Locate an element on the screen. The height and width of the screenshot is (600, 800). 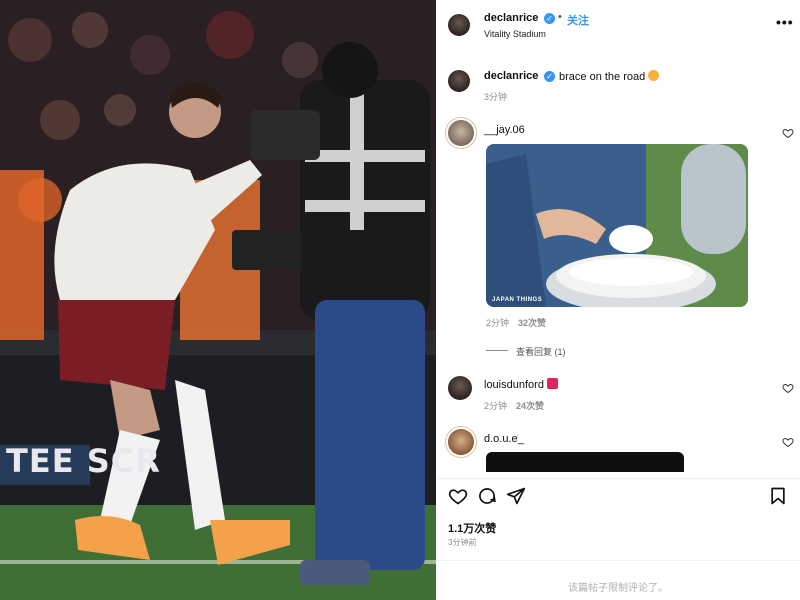
image-watermark: JAPAN THINGS is located at coordinates (517, 300).